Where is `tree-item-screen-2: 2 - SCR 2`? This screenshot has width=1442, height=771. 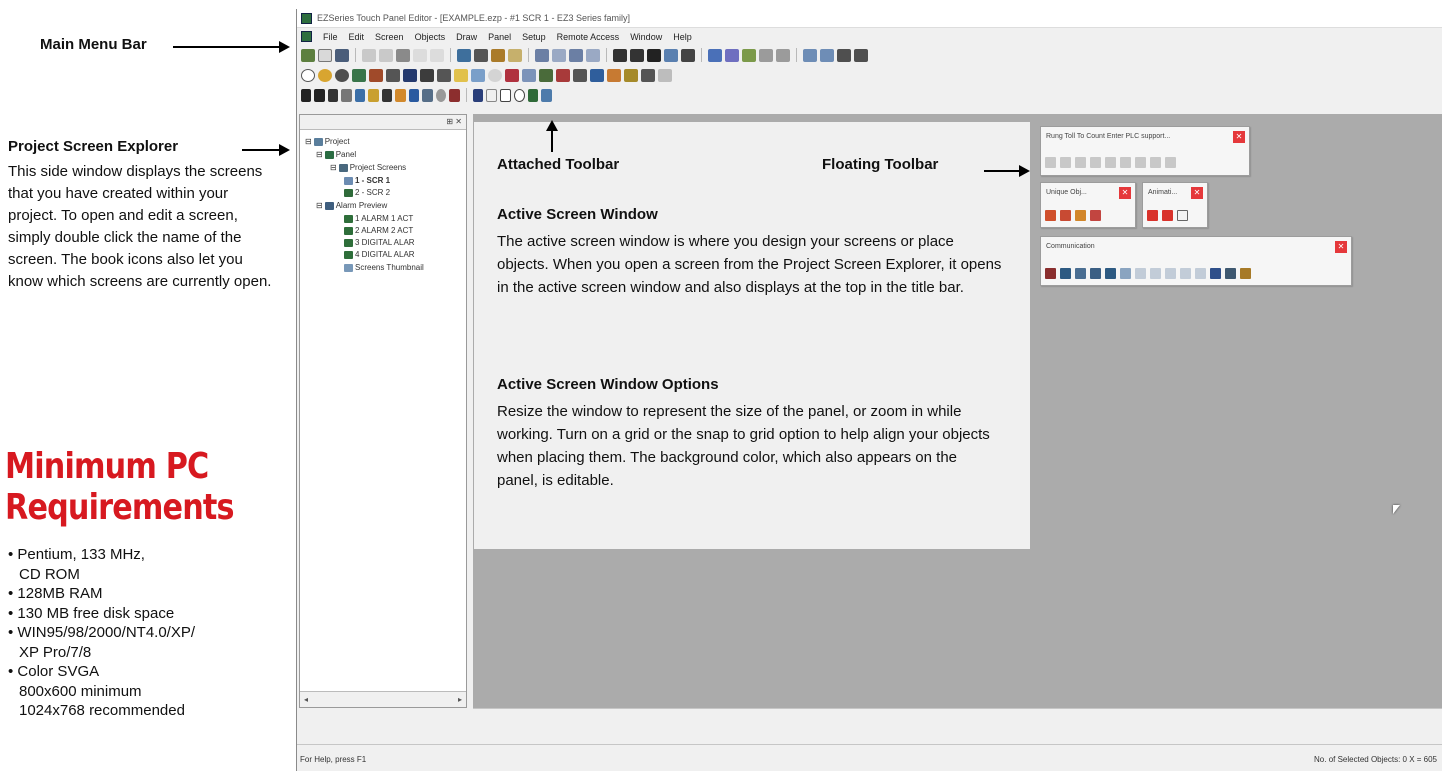
tree-item-screen-2: 2 - SCR 2 is located at coordinates (367, 193).